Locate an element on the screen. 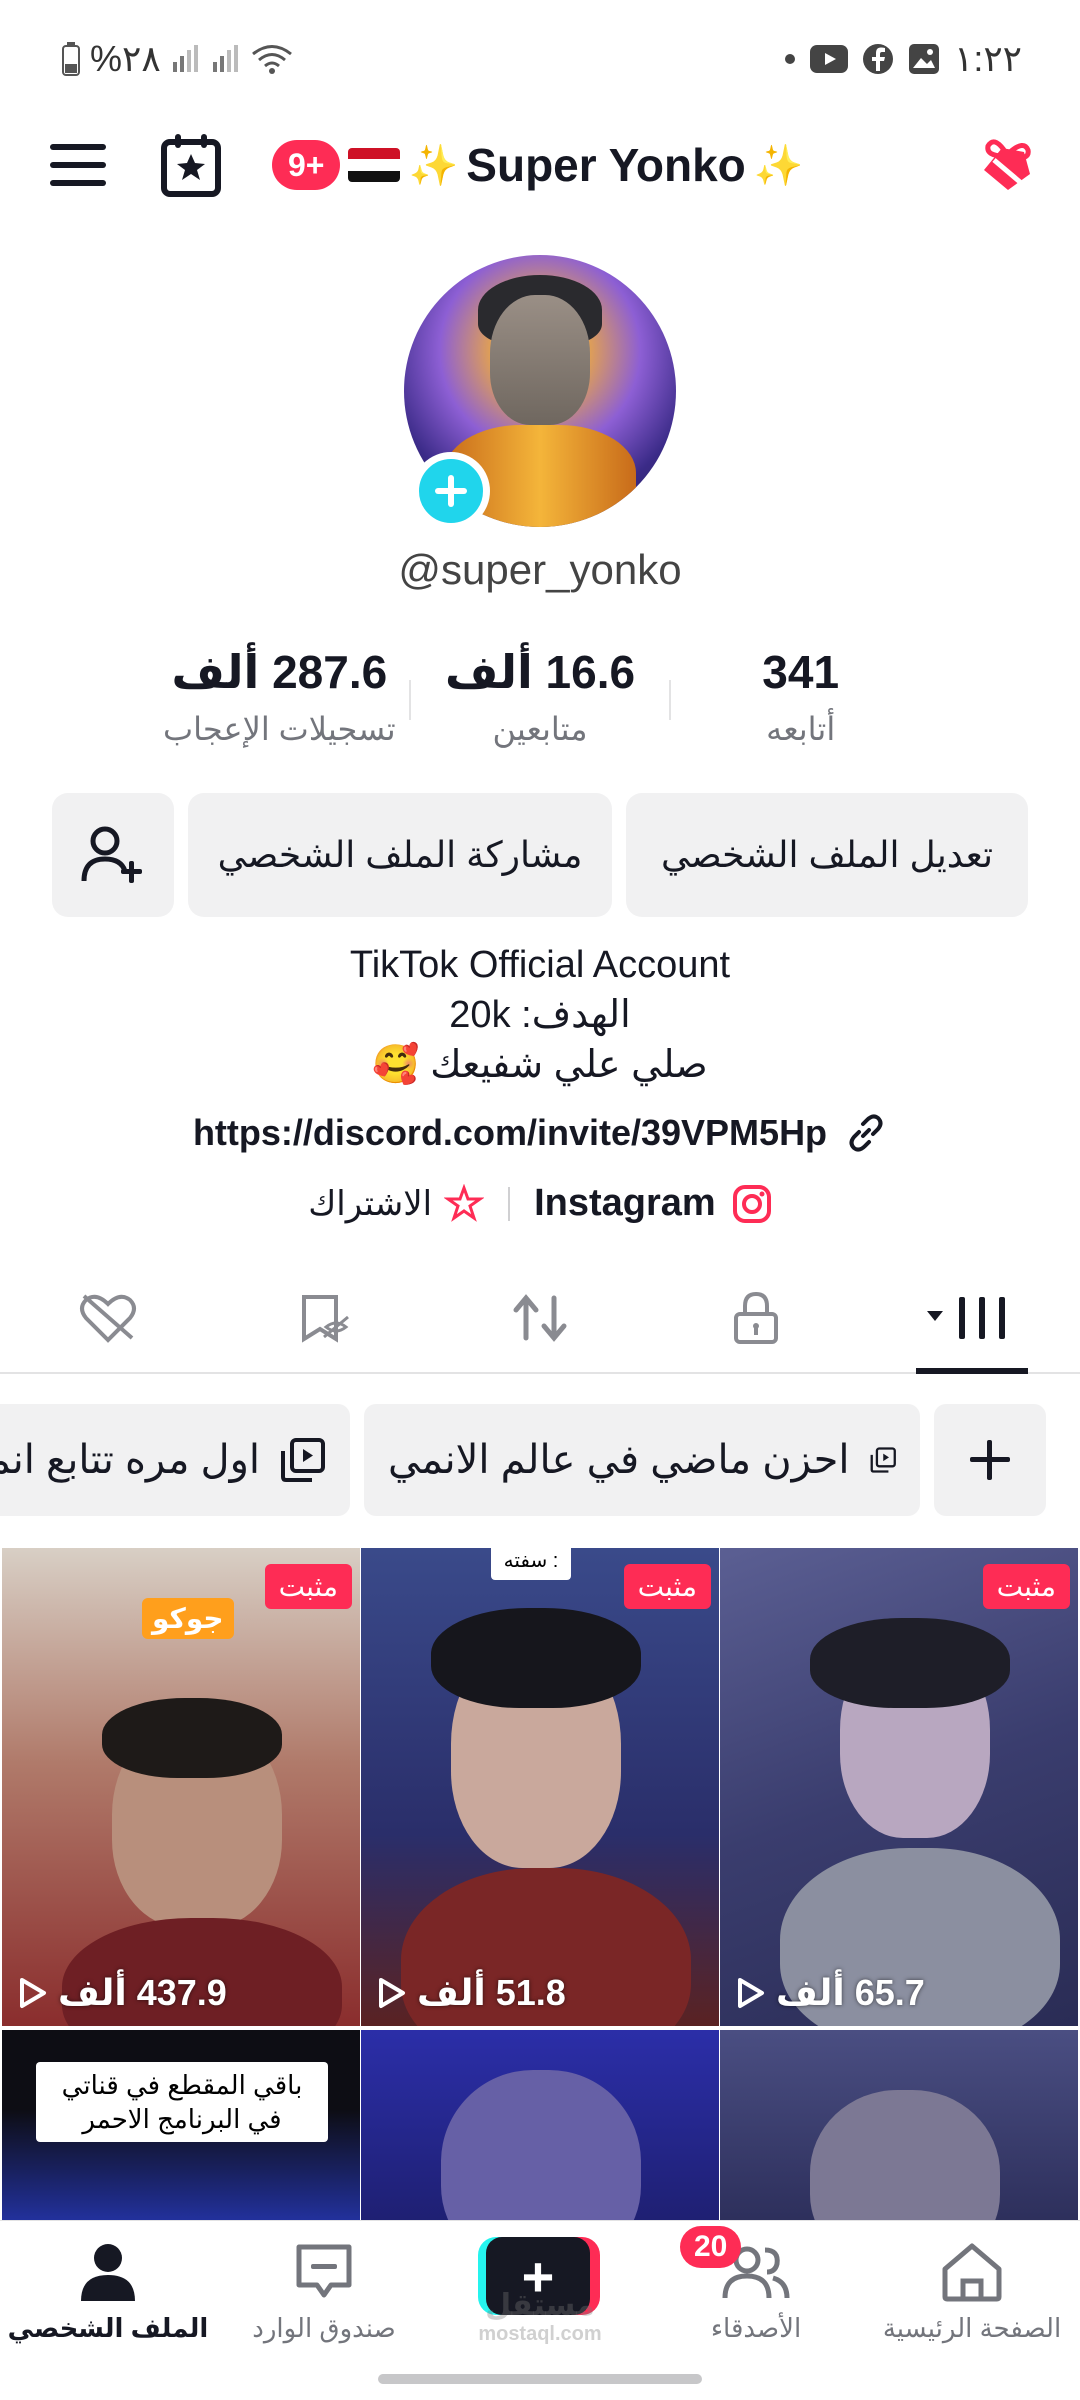 This screenshot has height=2400, width=1080. pinned-badge: مثبت is located at coordinates (1026, 1586).